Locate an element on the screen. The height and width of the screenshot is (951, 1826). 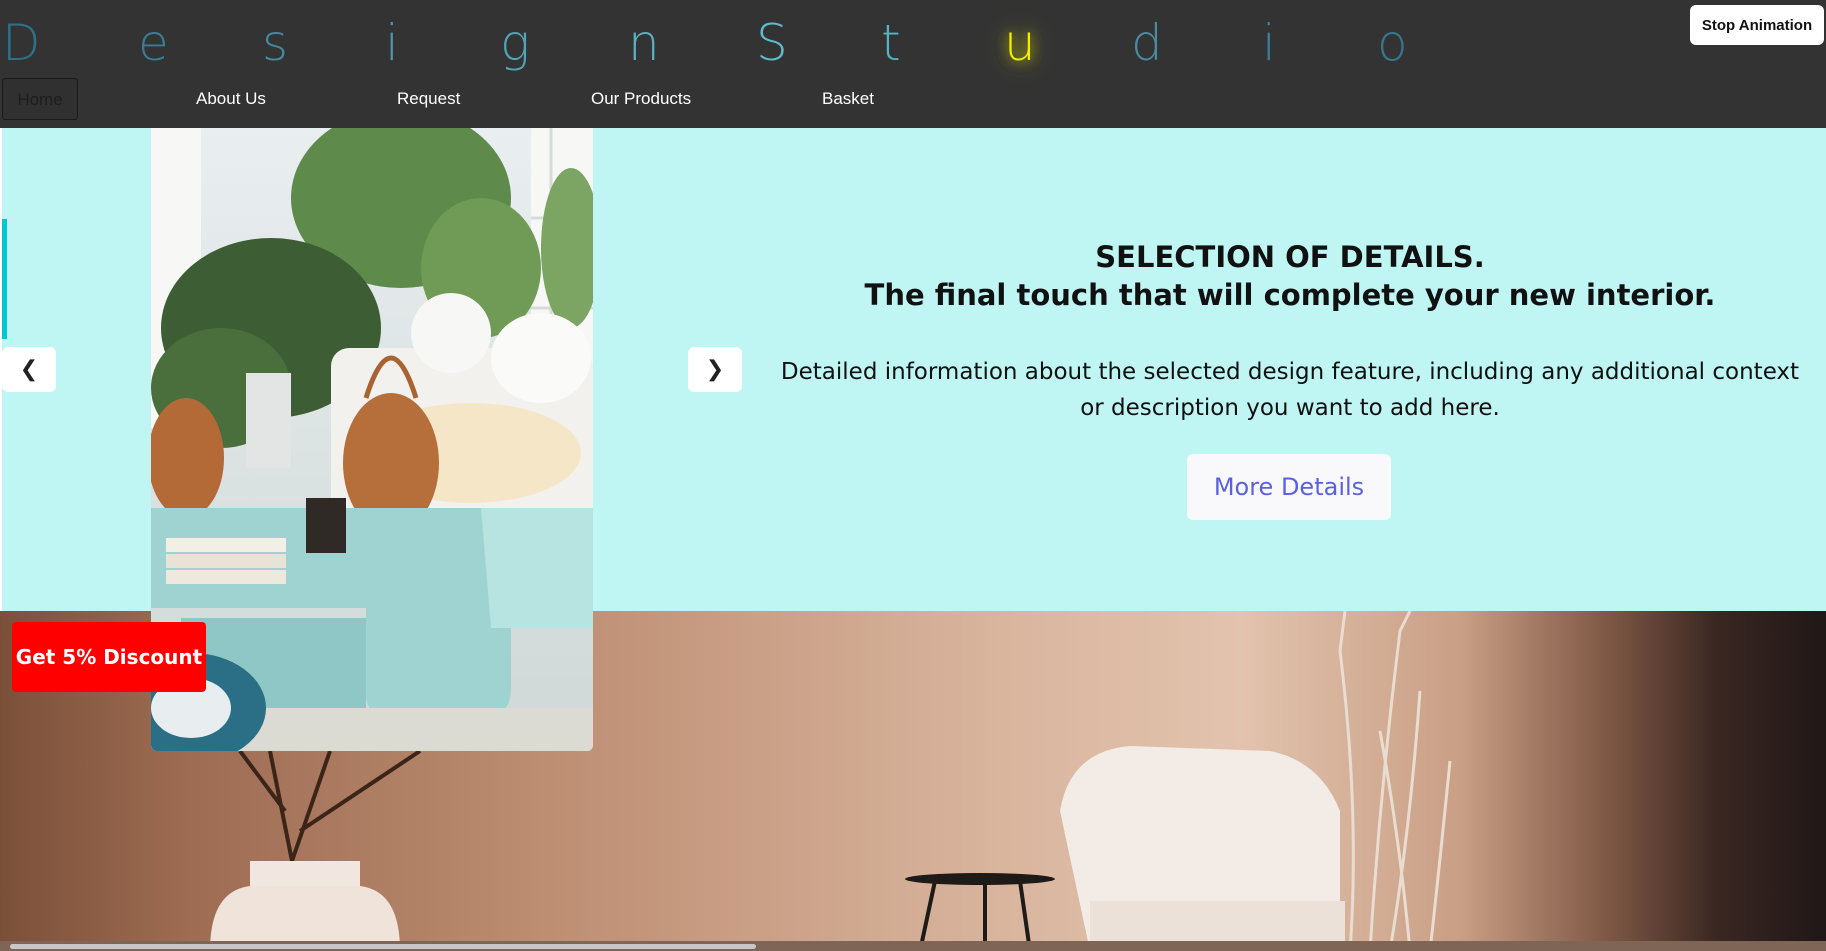
nav-item-about-us: About Us is located at coordinates (231, 99).